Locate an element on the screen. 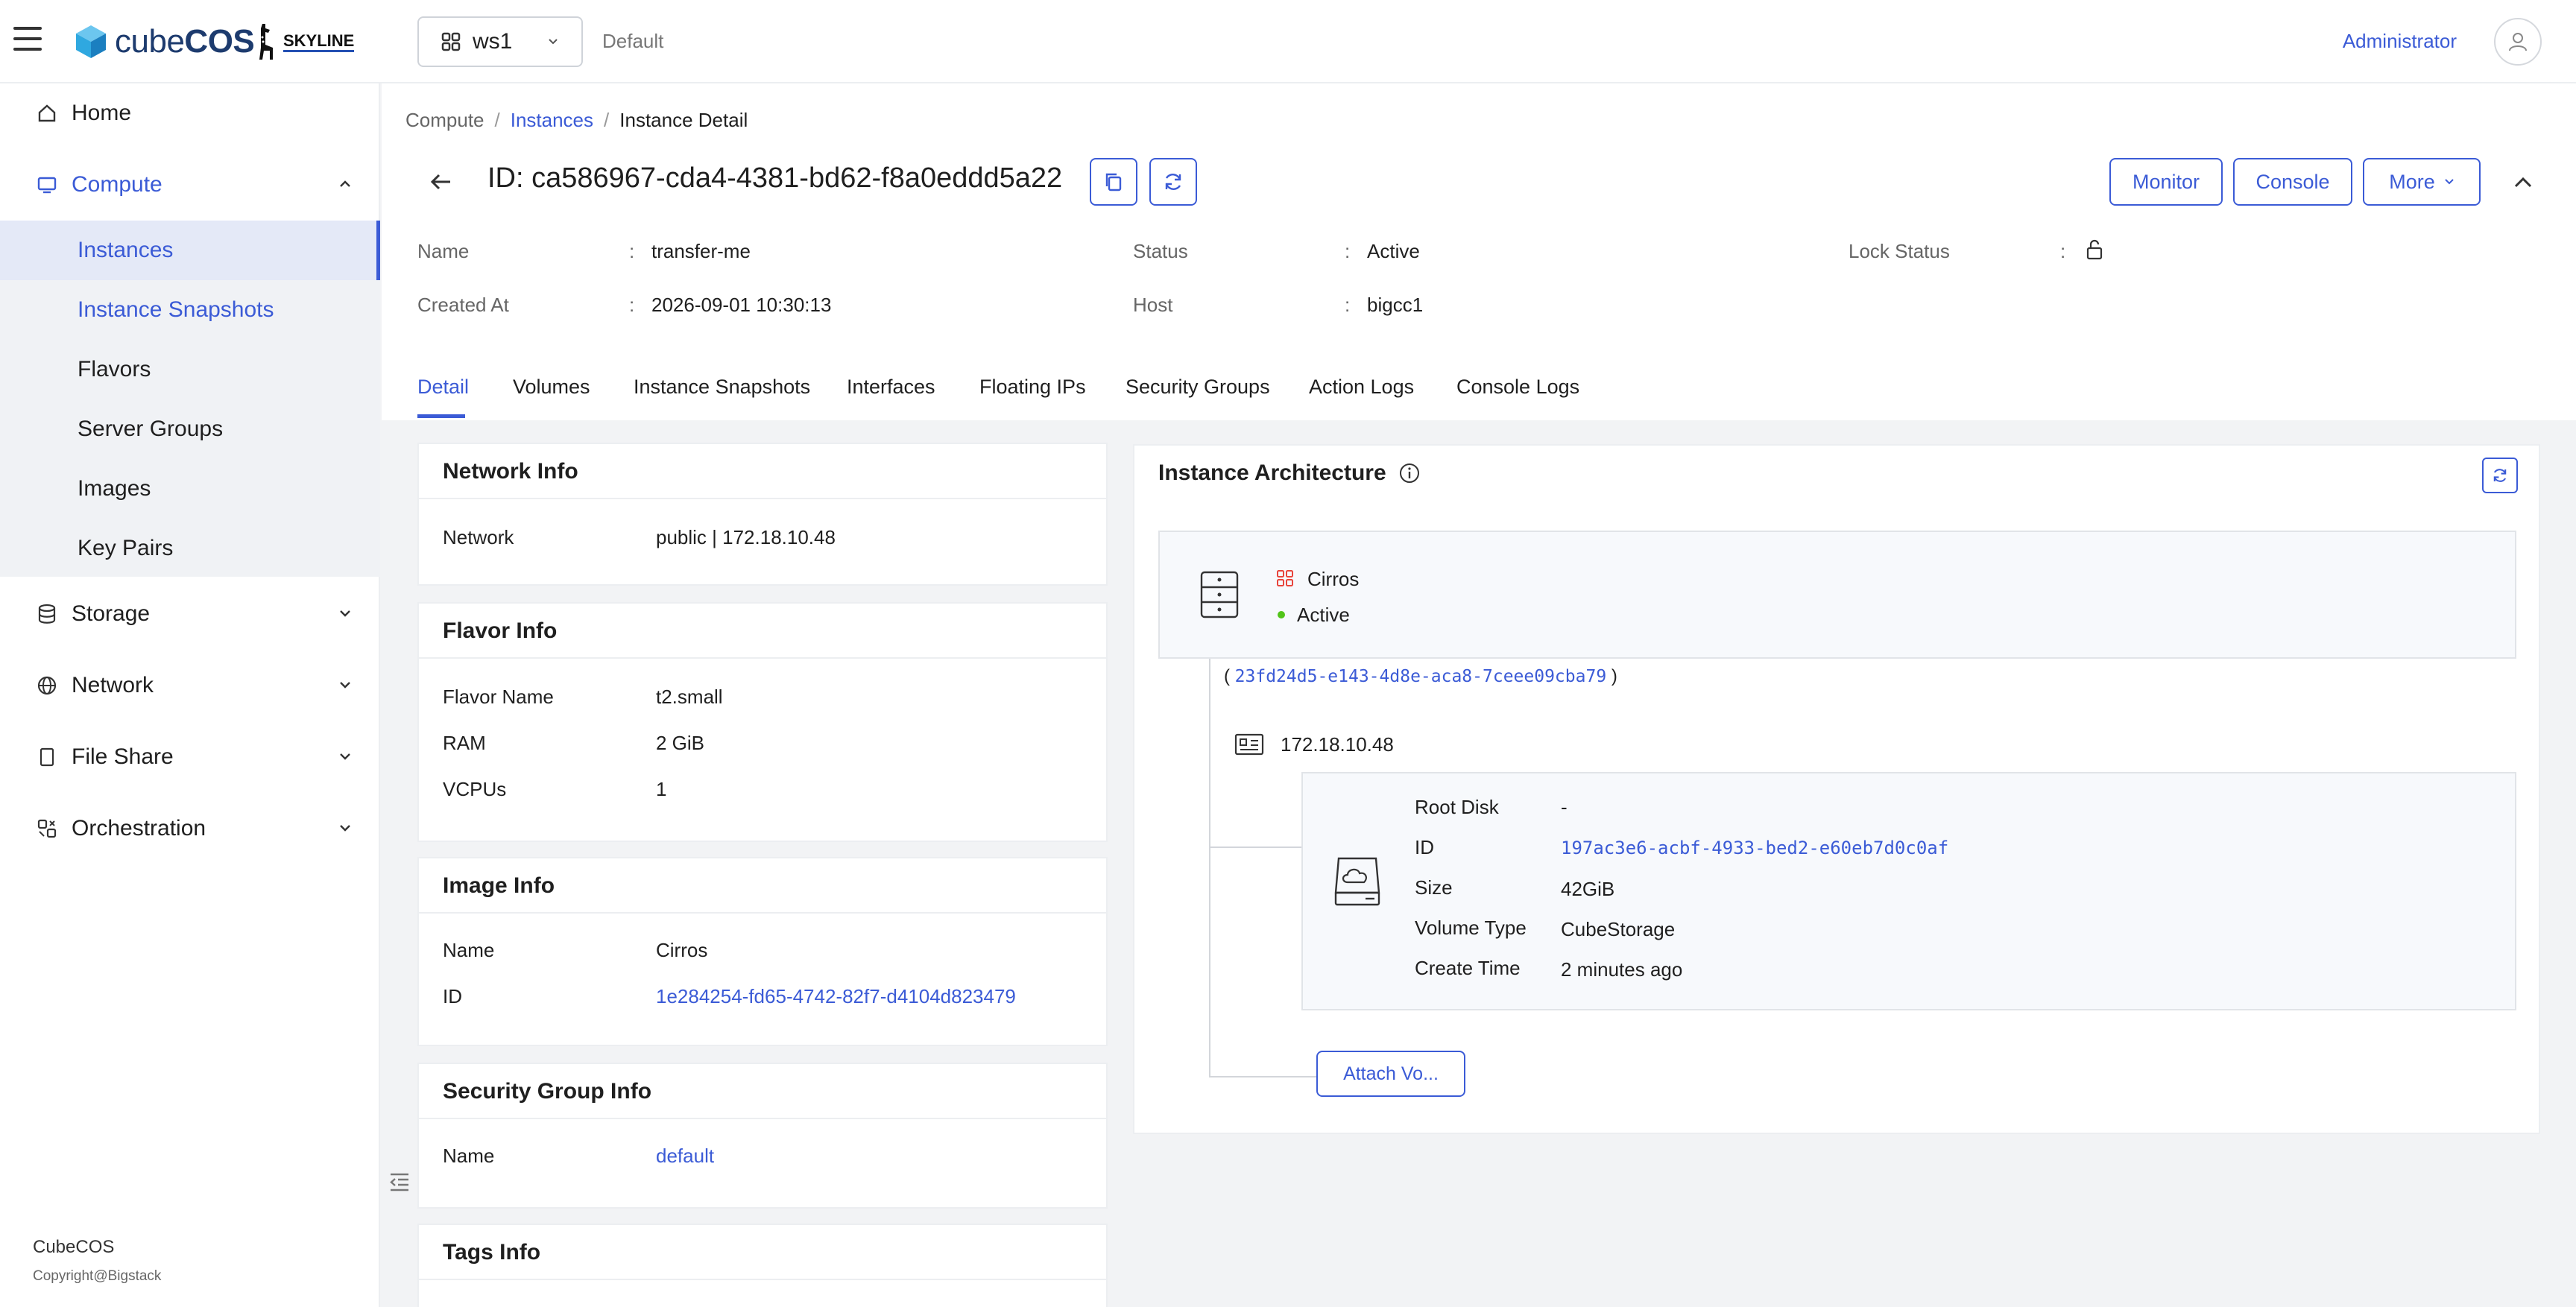 Image resolution: width=2576 pixels, height=1307 pixels. collapse-header-icon is located at coordinates (2523, 182).